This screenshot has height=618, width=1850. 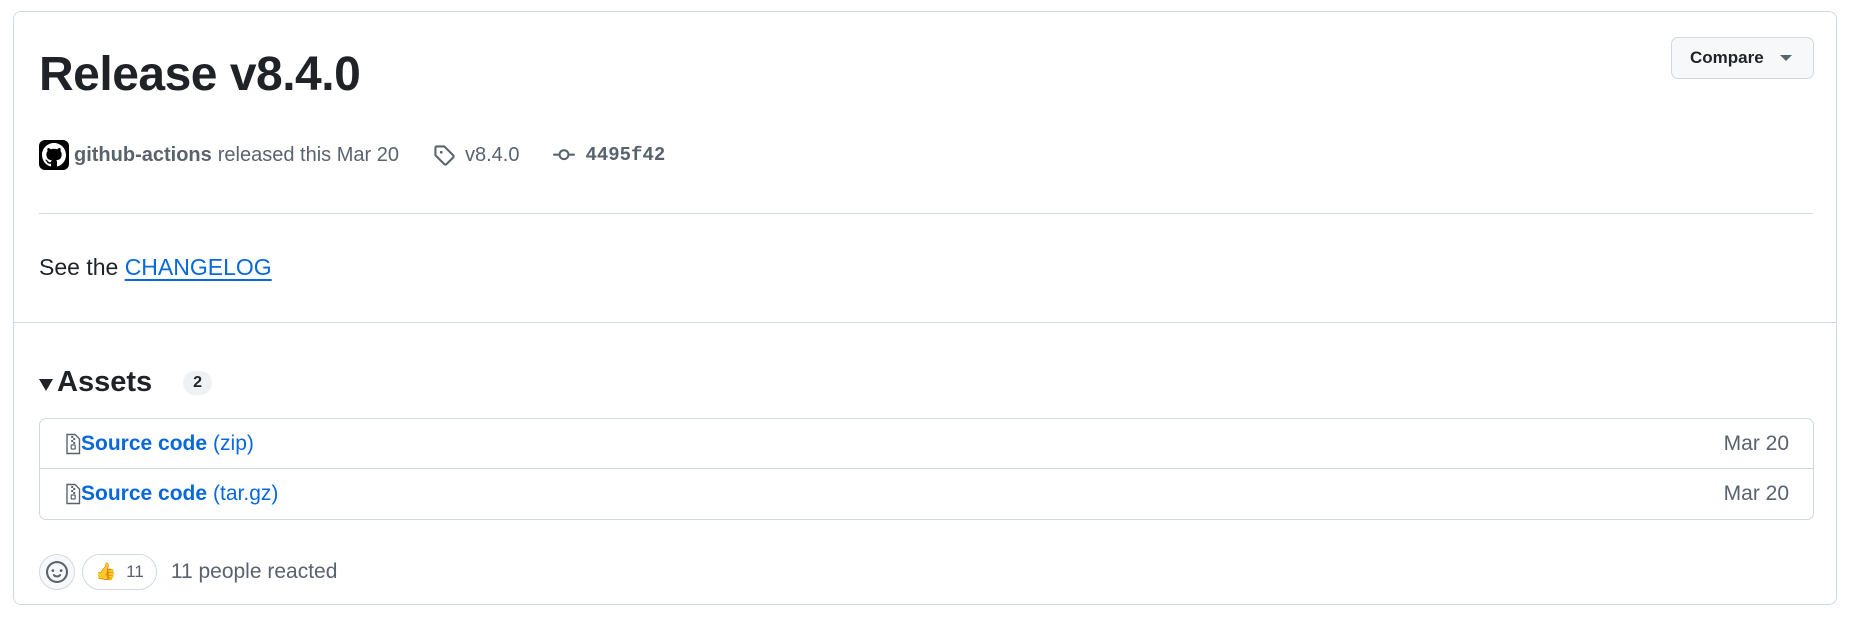 What do you see at coordinates (106, 571) in the screenshot?
I see `thumbs-up-icon: 👍` at bounding box center [106, 571].